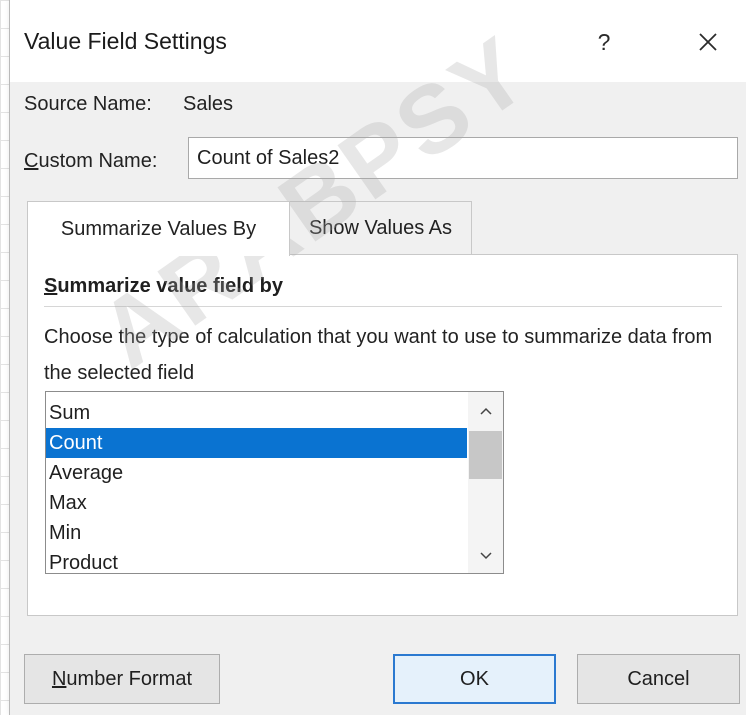  I want to click on scroll-down-button, so click(485, 556).